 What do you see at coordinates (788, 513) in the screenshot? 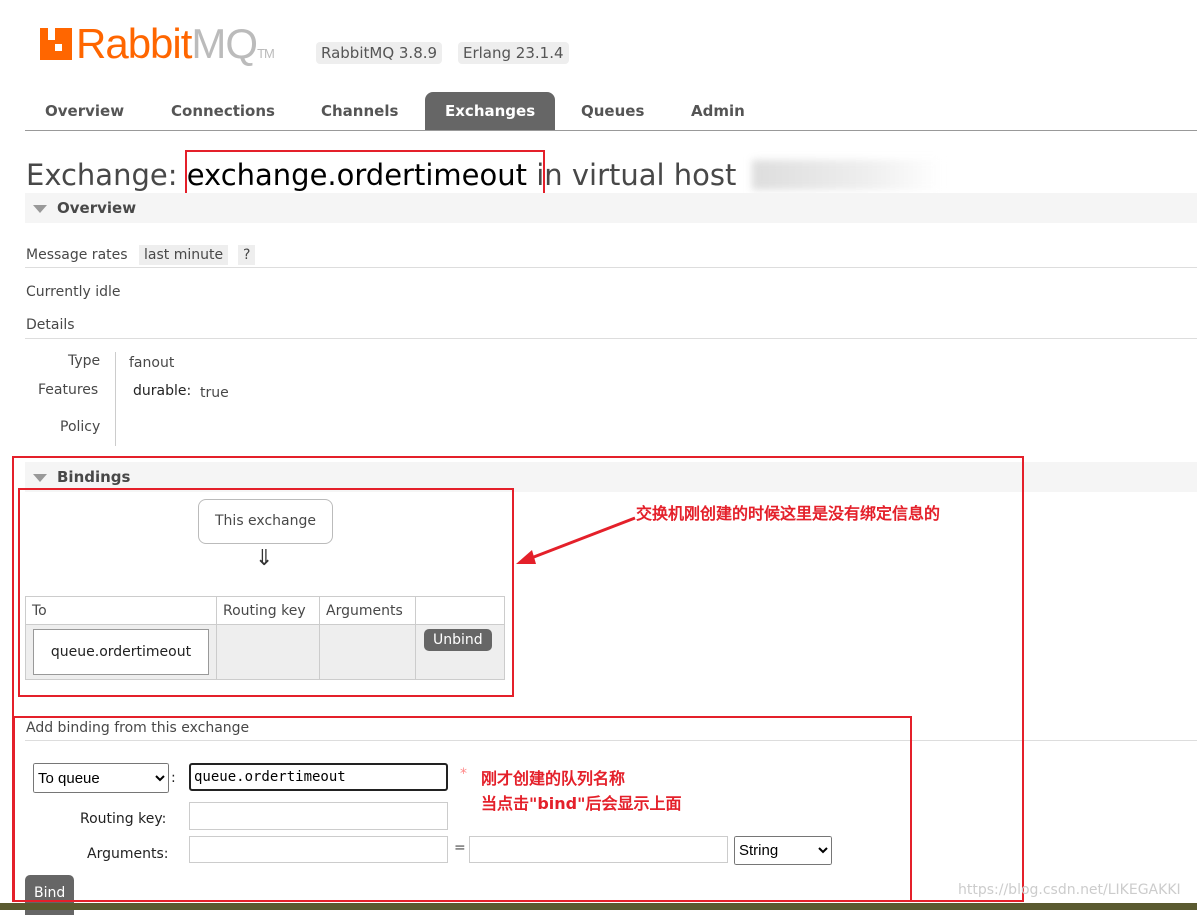
I see `bindings-annotation: 交换机刚创建的时候这里是没有绑定信息的` at bounding box center [788, 513].